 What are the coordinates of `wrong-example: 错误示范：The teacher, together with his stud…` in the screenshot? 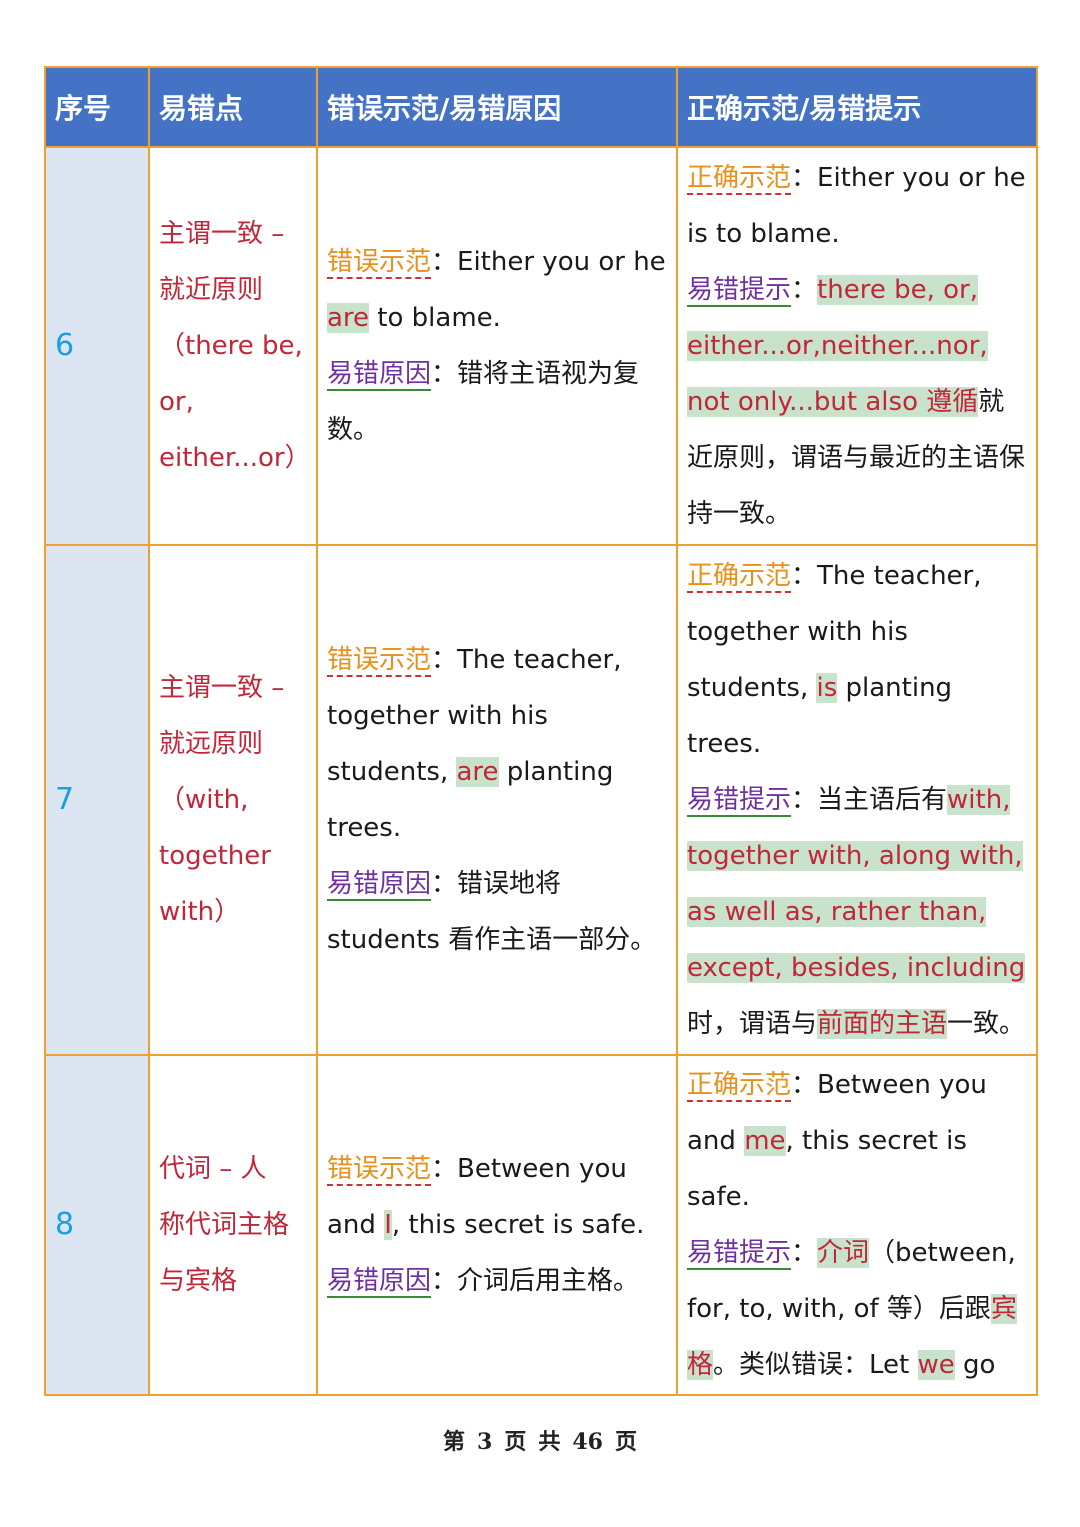 It's located at (497, 800).